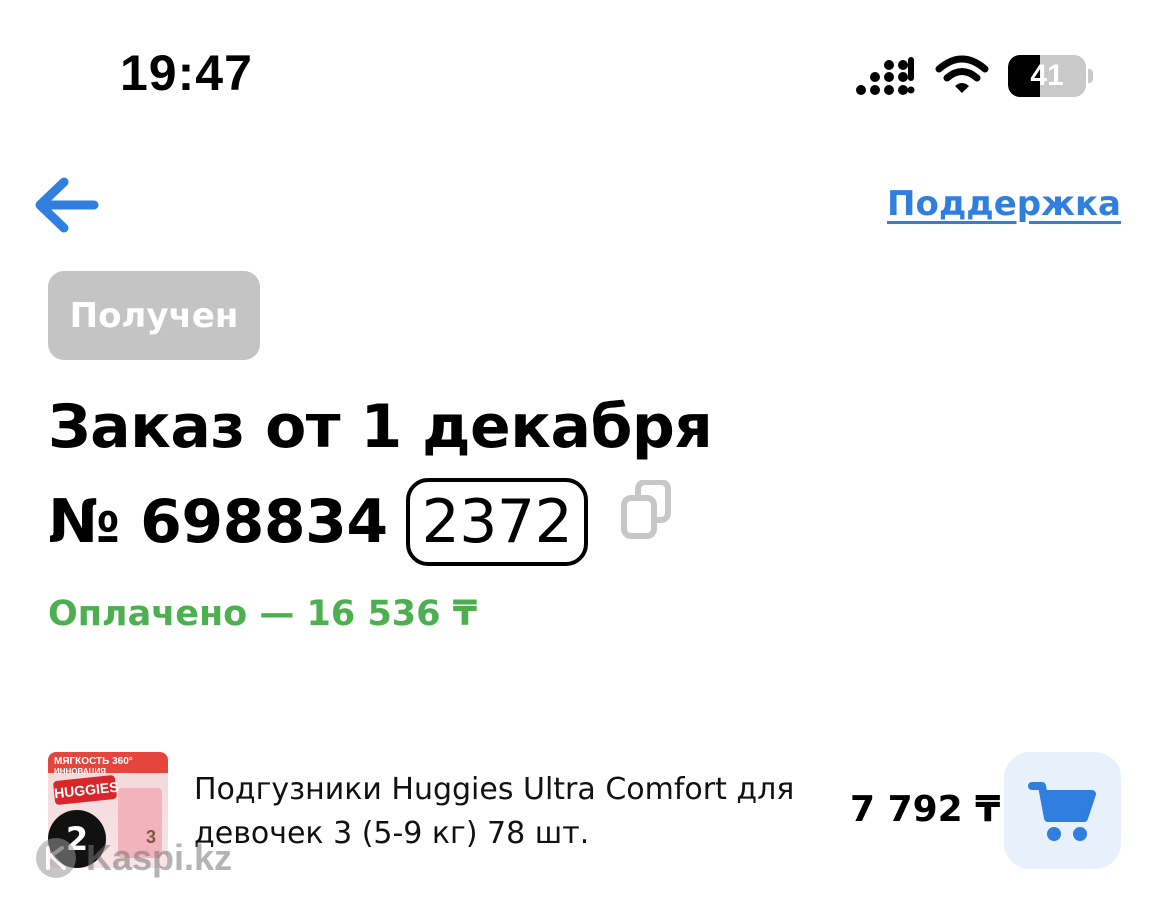 This screenshot has height=924, width=1170. What do you see at coordinates (67, 205) in the screenshot?
I see `back-arrow-icon` at bounding box center [67, 205].